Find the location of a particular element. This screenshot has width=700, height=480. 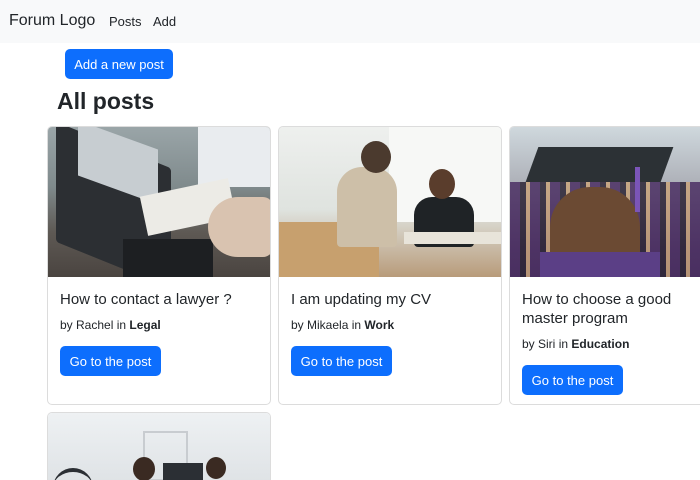

post-card is located at coordinates (159, 446).